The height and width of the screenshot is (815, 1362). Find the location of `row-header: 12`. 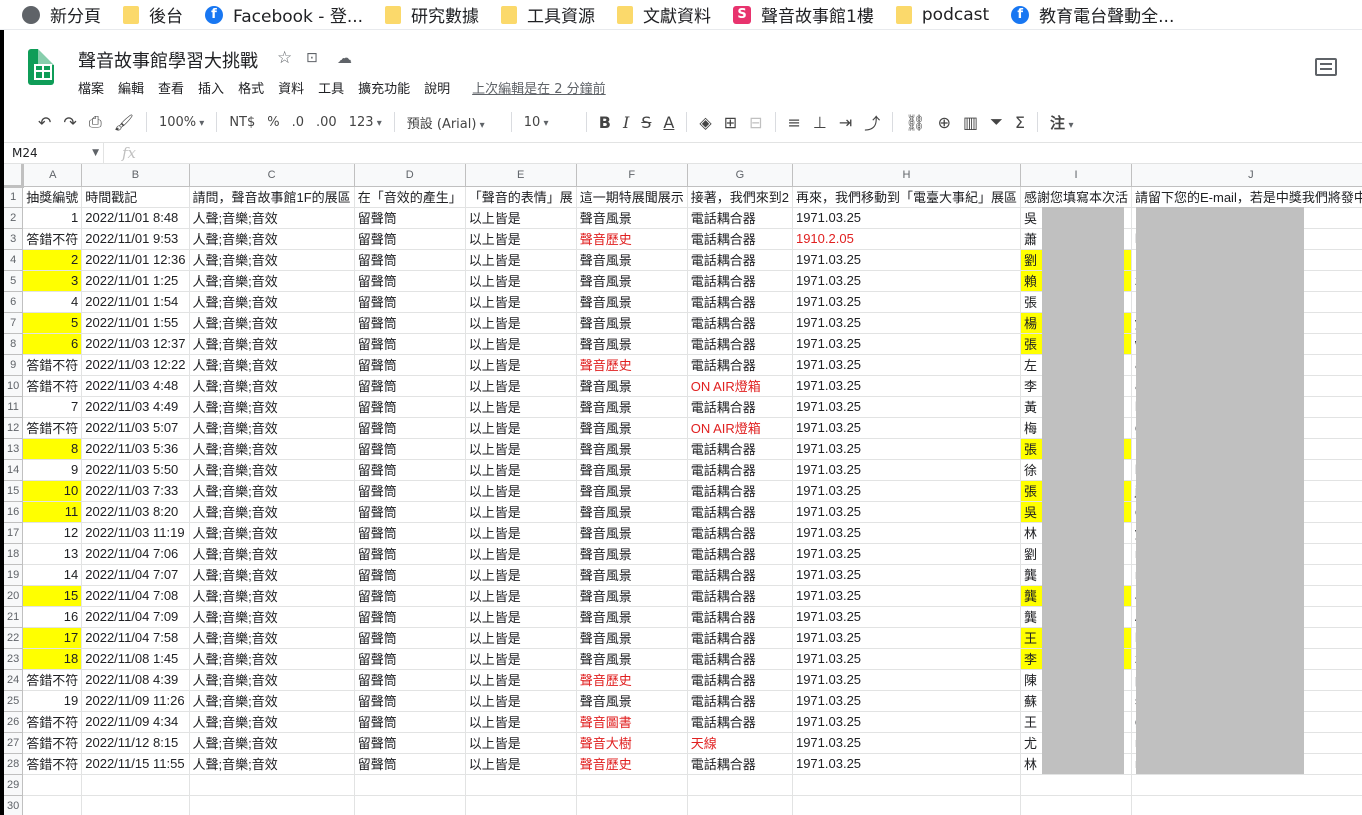

row-header: 12 is located at coordinates (14, 428).